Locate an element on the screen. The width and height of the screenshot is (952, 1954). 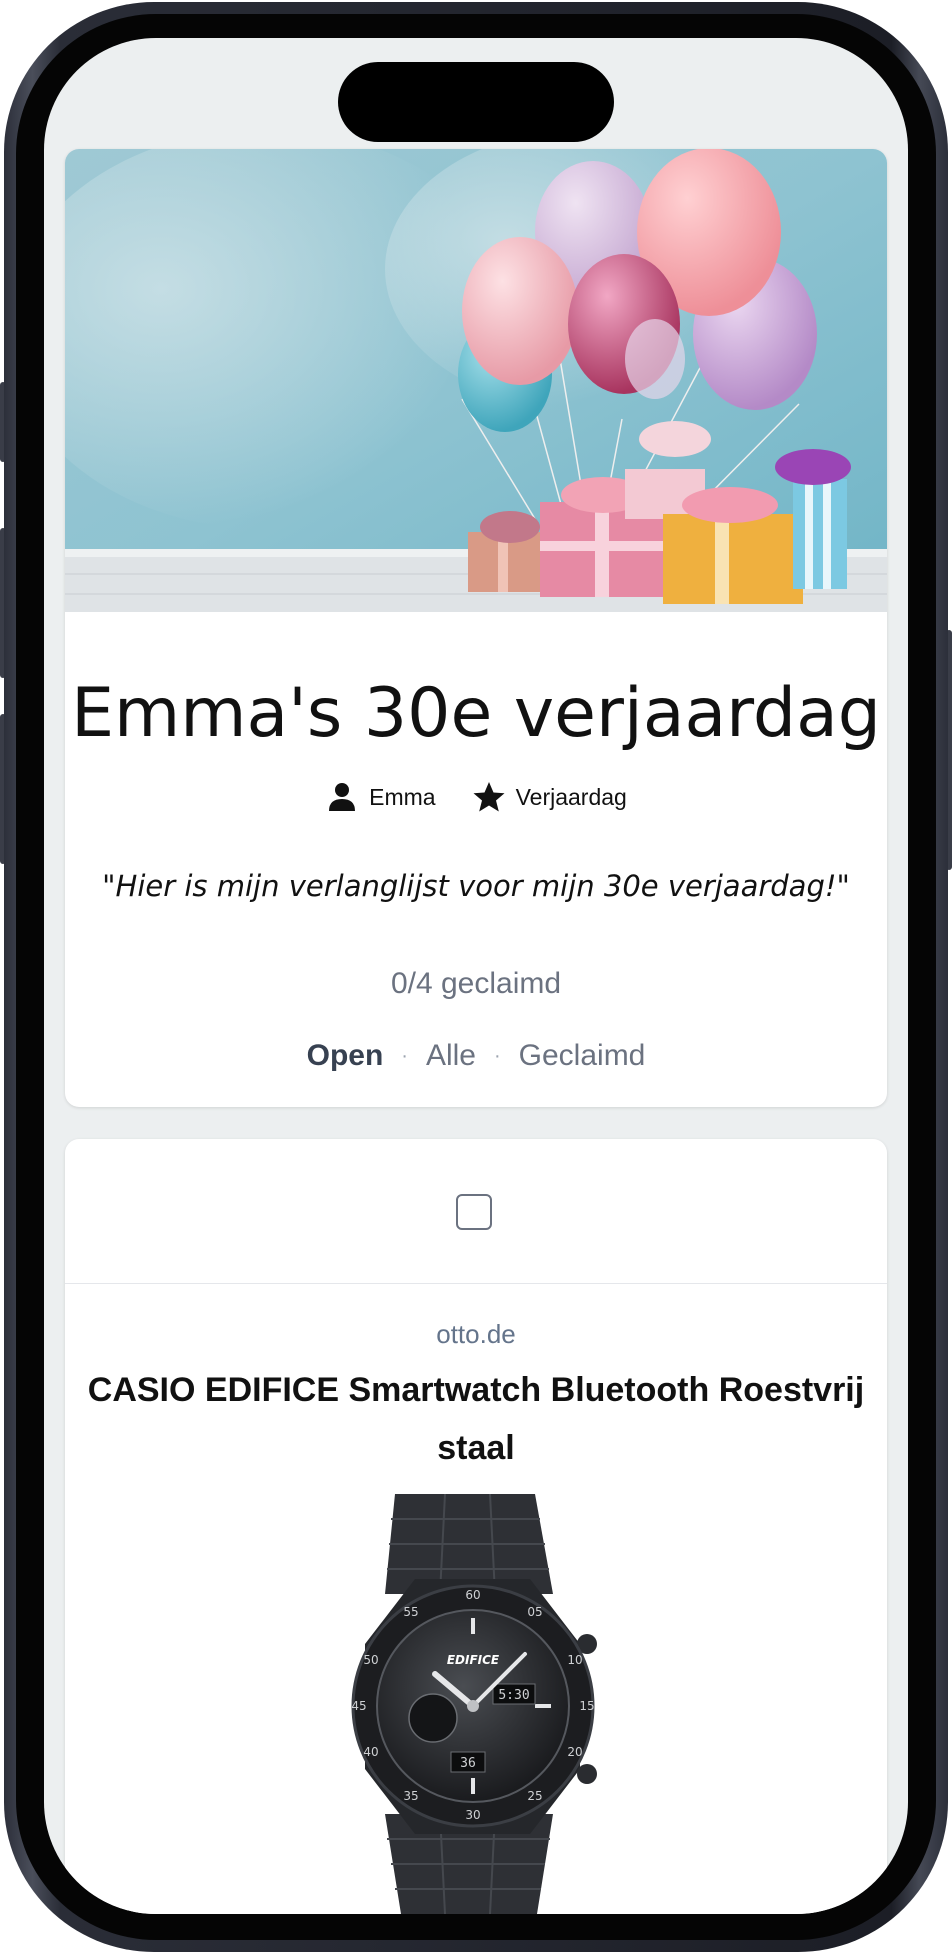
wishlist-meta: Emma Verjaardag is located at coordinates (476, 797).